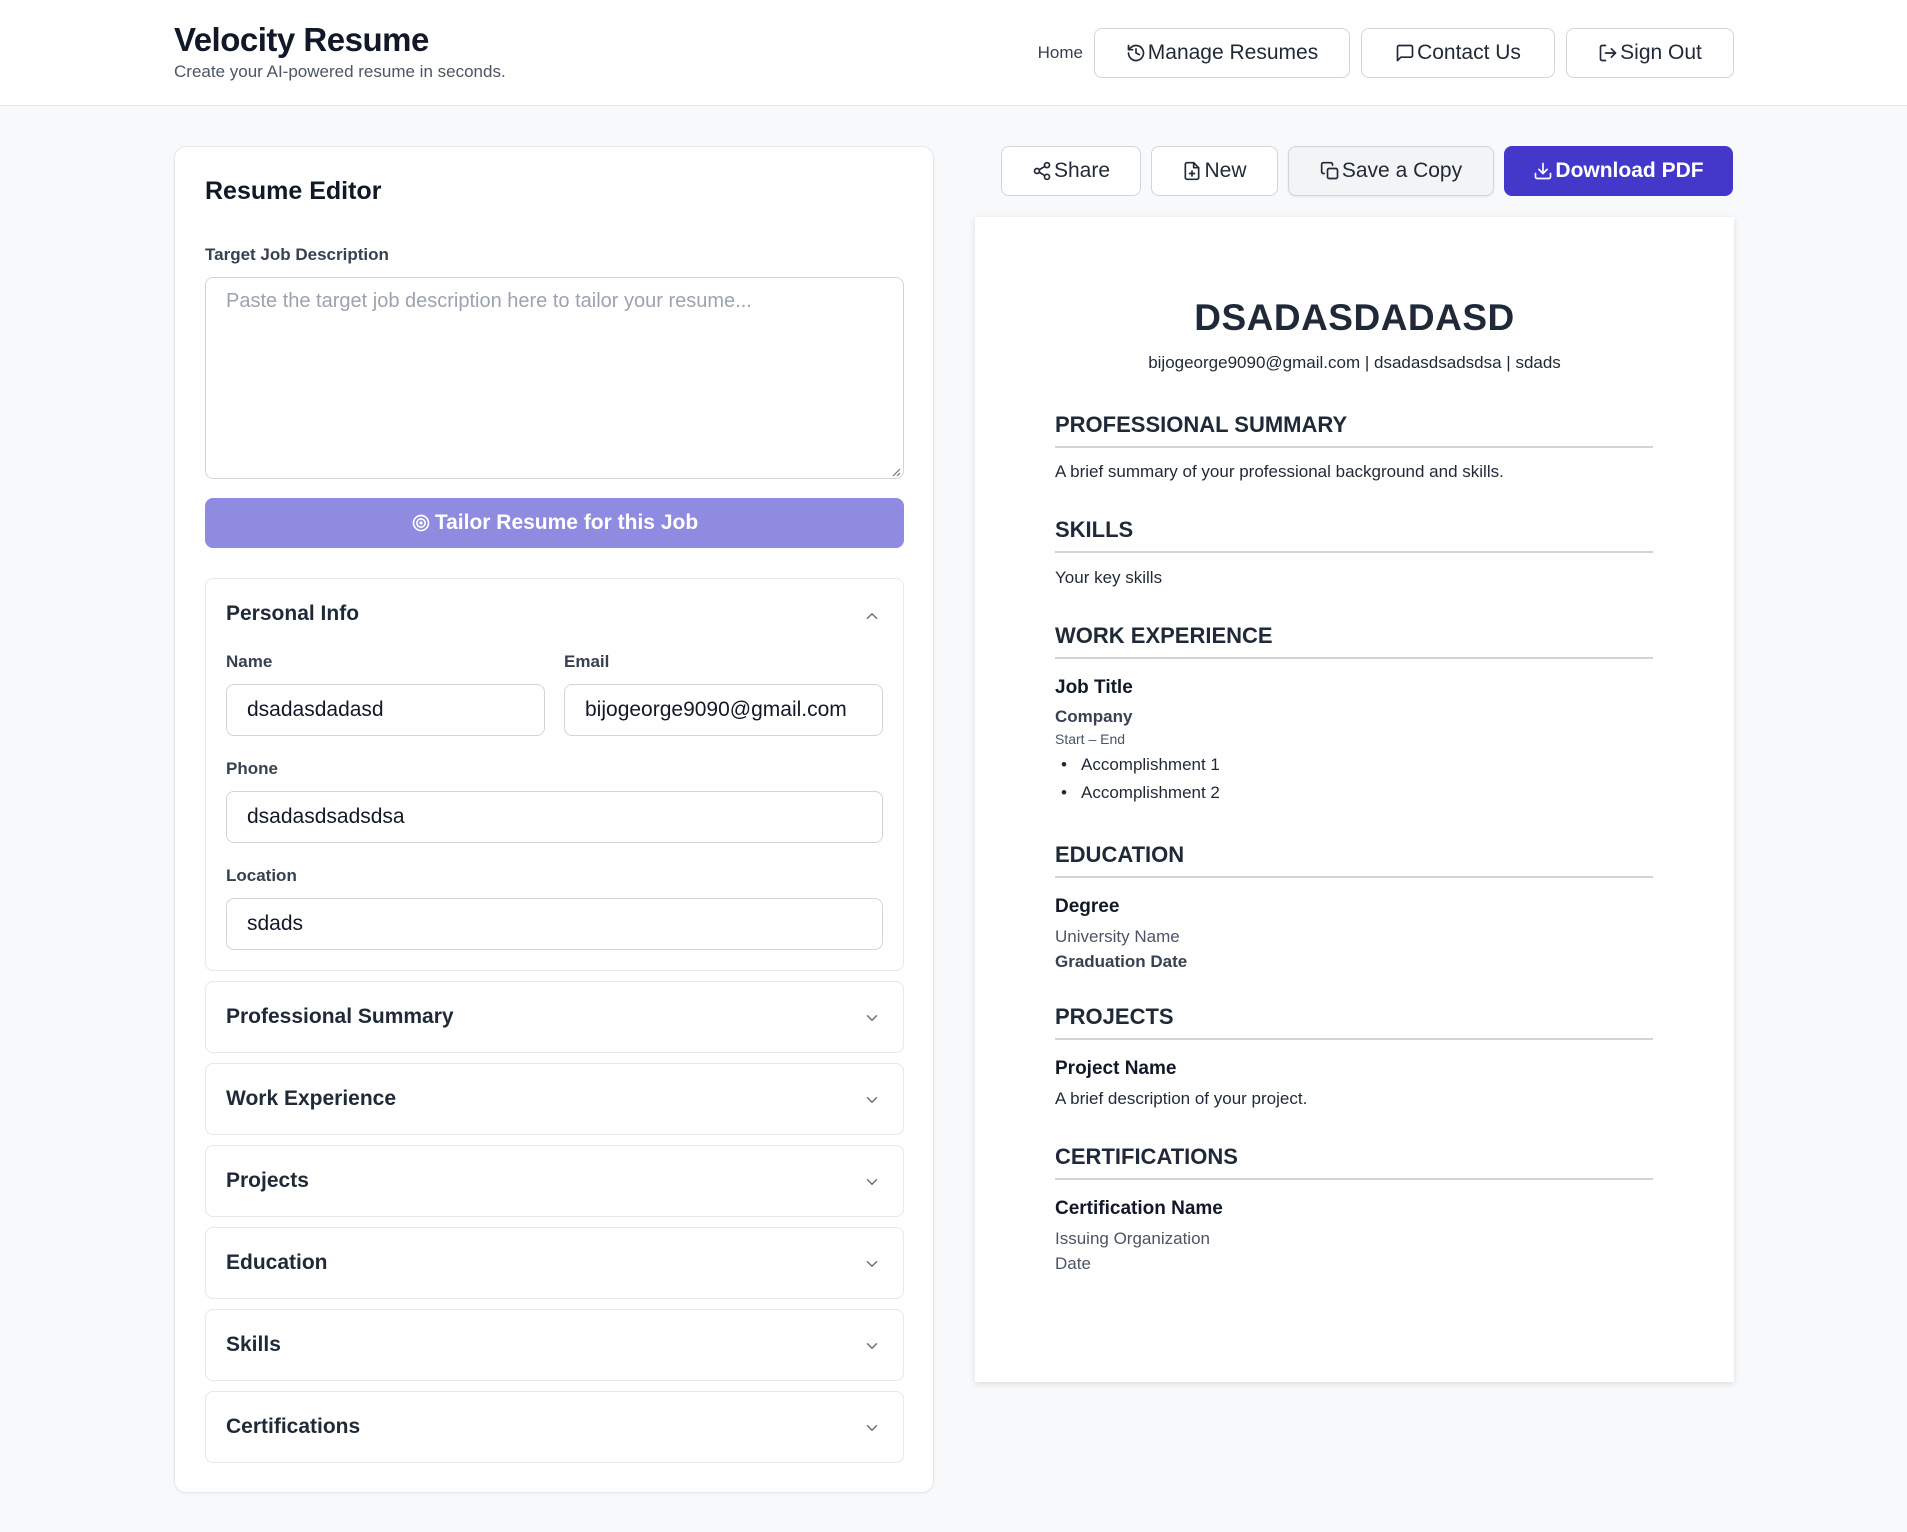  What do you see at coordinates (340, 40) in the screenshot?
I see `app-title: Velocity Resume` at bounding box center [340, 40].